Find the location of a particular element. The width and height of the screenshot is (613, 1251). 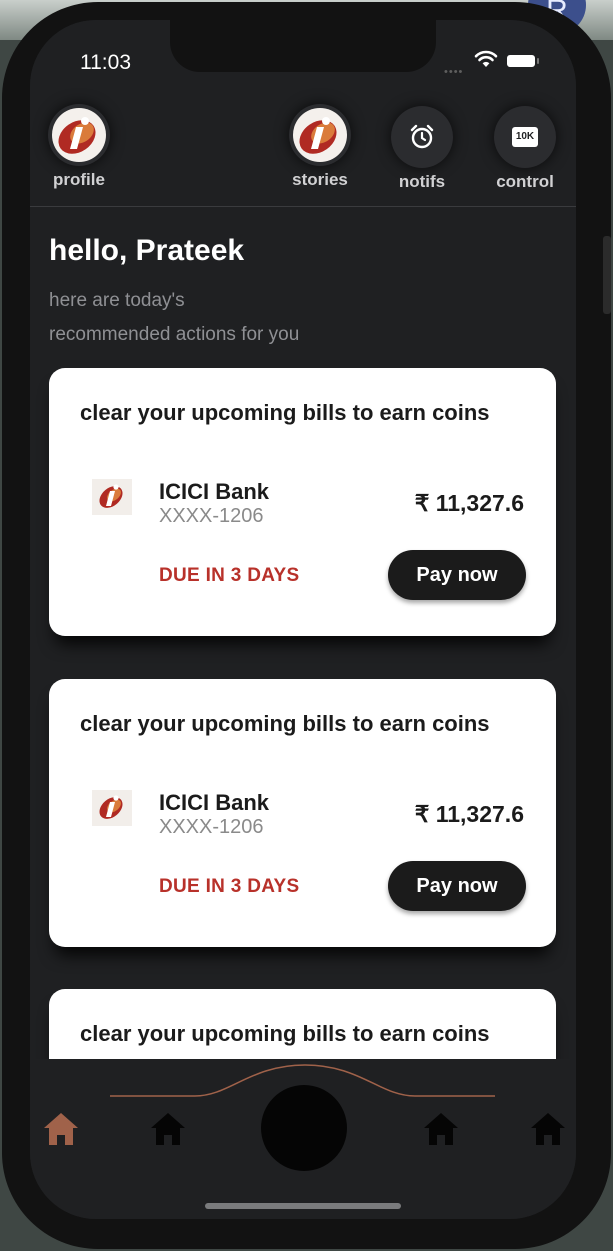

nav-profile-label: profile is located at coordinates (79, 179).